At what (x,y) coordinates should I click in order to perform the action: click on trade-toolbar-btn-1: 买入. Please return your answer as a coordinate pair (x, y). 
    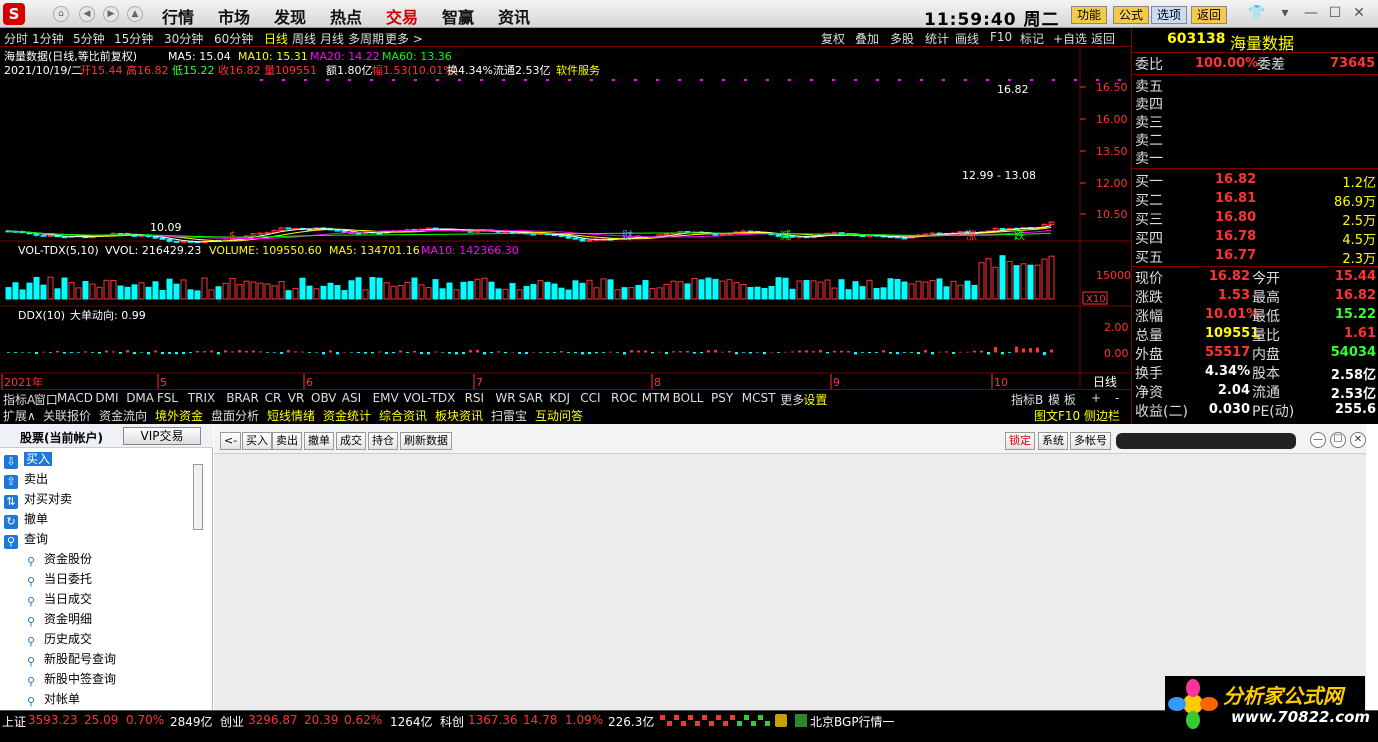
    Looking at the image, I should click on (257, 441).